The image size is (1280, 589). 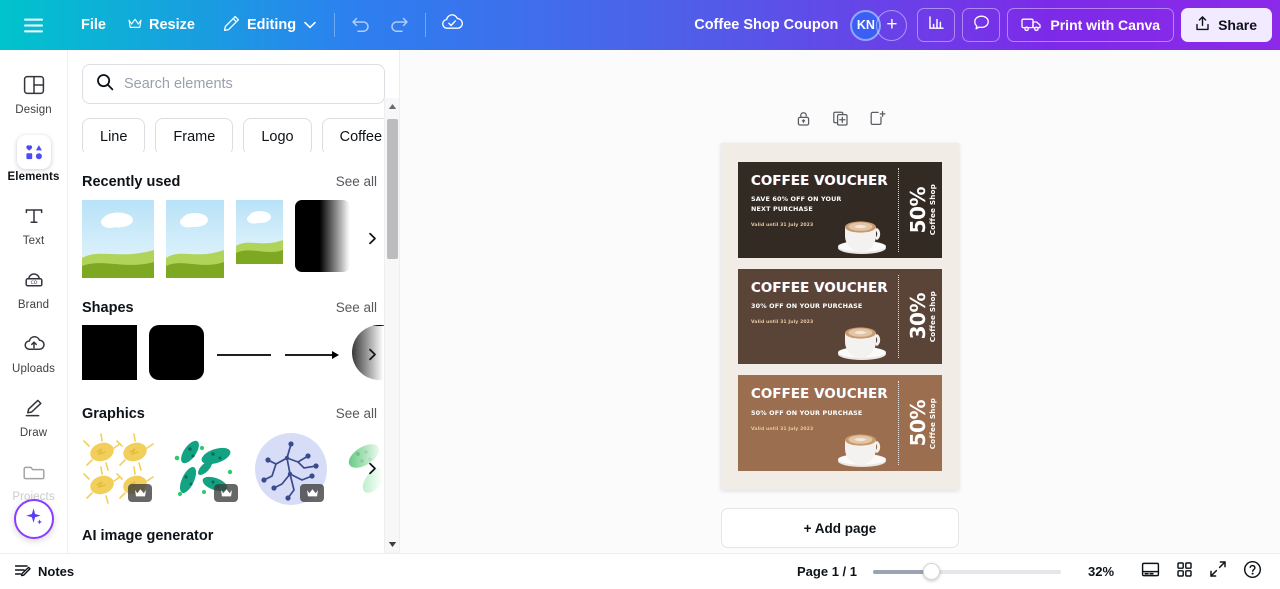 I want to click on chip-line: Line, so click(x=114, y=135).